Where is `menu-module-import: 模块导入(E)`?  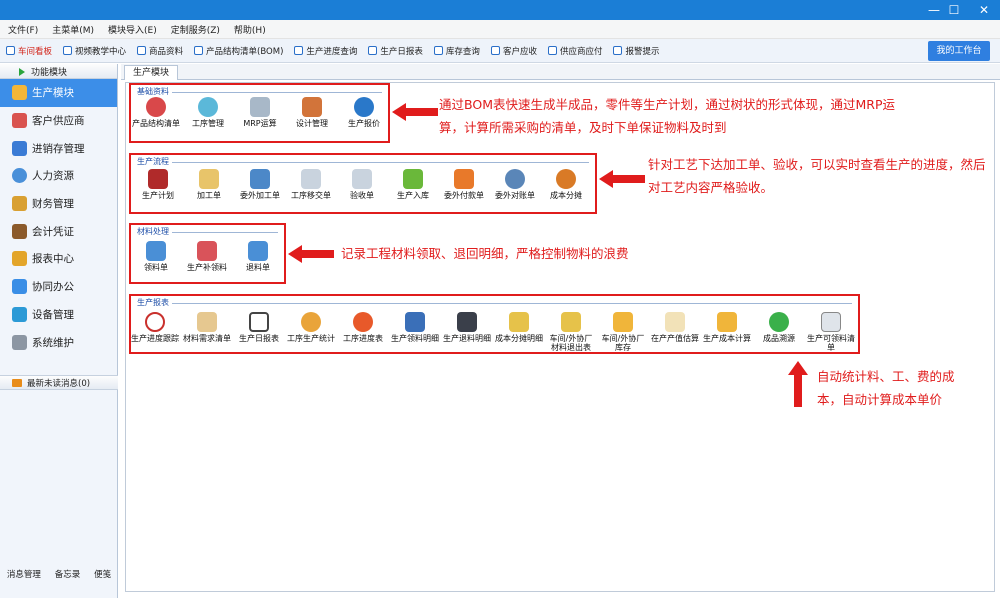
menu-module-import: 模块导入(E) is located at coordinates (132, 29).